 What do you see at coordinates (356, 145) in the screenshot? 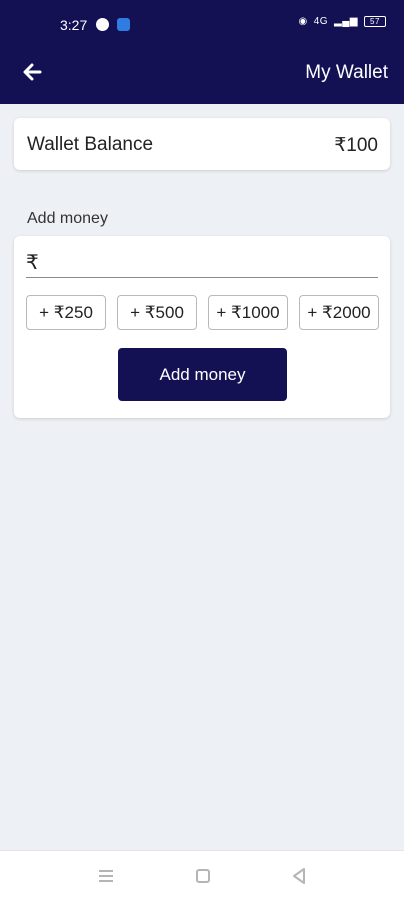
I see `wallet-balance-value: ₹100` at bounding box center [356, 145].